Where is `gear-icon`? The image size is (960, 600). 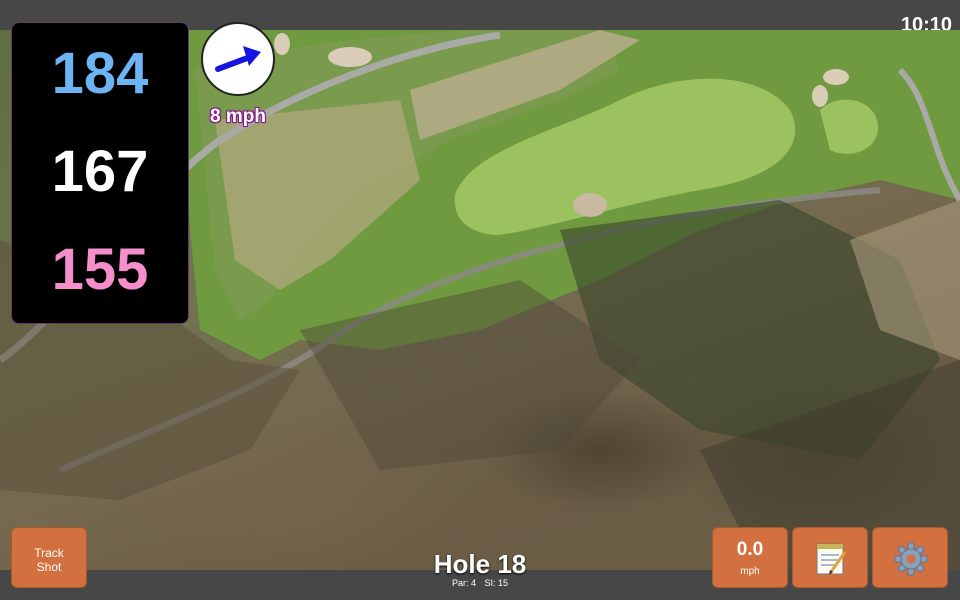
gear-icon is located at coordinates (911, 559).